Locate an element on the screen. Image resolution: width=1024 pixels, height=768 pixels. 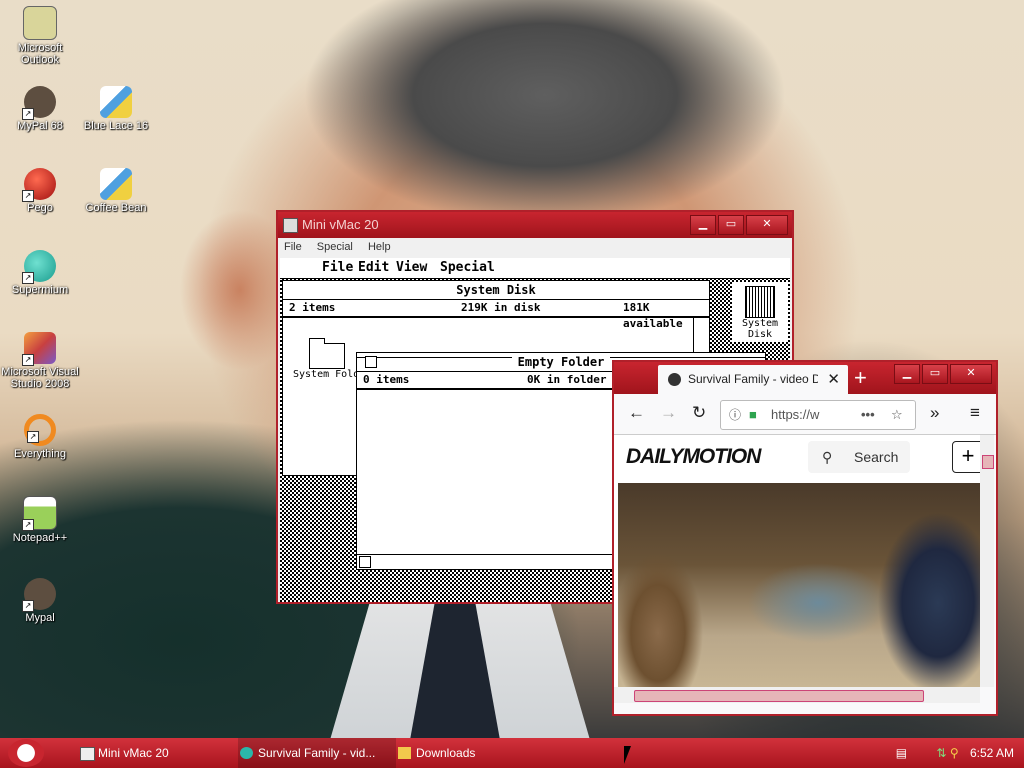
horizontal-scrollbar is located at coordinates (797, 695).